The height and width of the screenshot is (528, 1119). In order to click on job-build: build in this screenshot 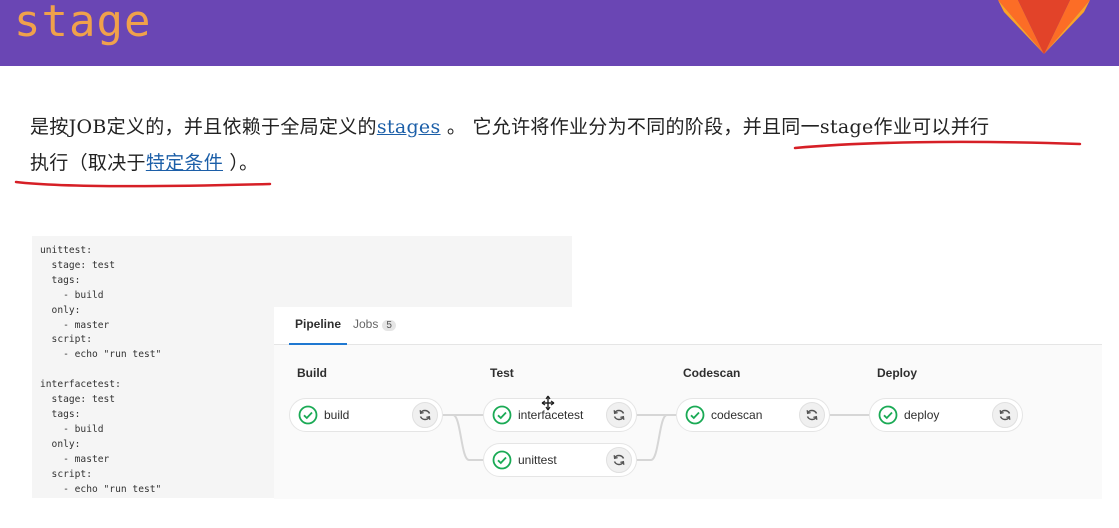, I will do `click(366, 415)`.